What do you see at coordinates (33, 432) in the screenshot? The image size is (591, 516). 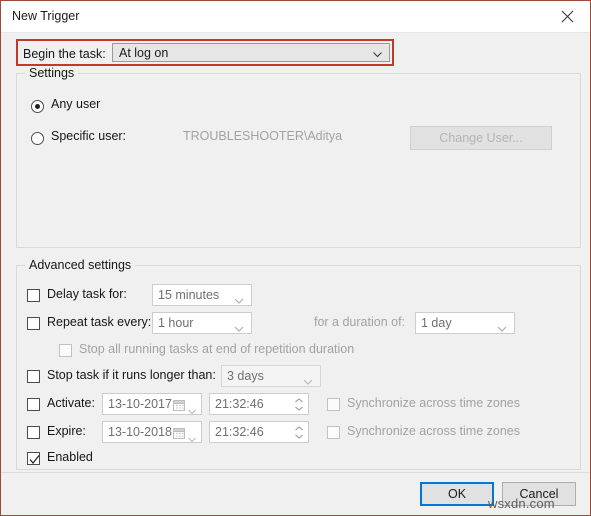 I see `expire-checkbox` at bounding box center [33, 432].